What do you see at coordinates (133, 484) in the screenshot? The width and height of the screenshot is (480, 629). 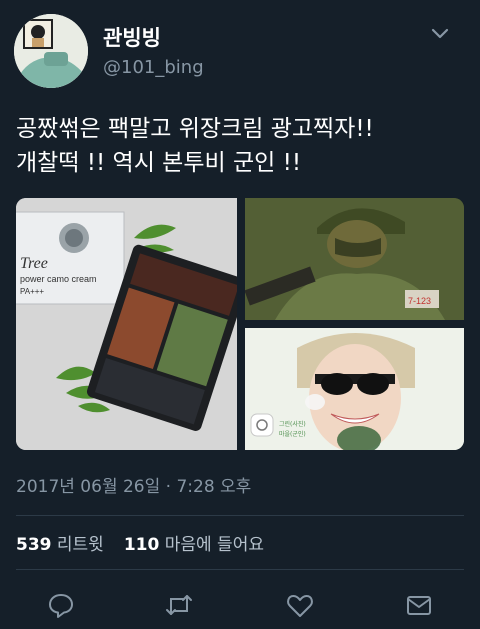 I see `tweet-timestamp: 2017년 06월 26일 · 7:28 오후` at bounding box center [133, 484].